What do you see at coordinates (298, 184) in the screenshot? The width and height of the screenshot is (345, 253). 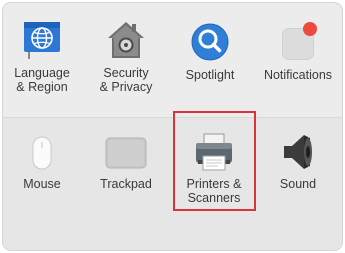 I see `pane-label: Sound` at bounding box center [298, 184].